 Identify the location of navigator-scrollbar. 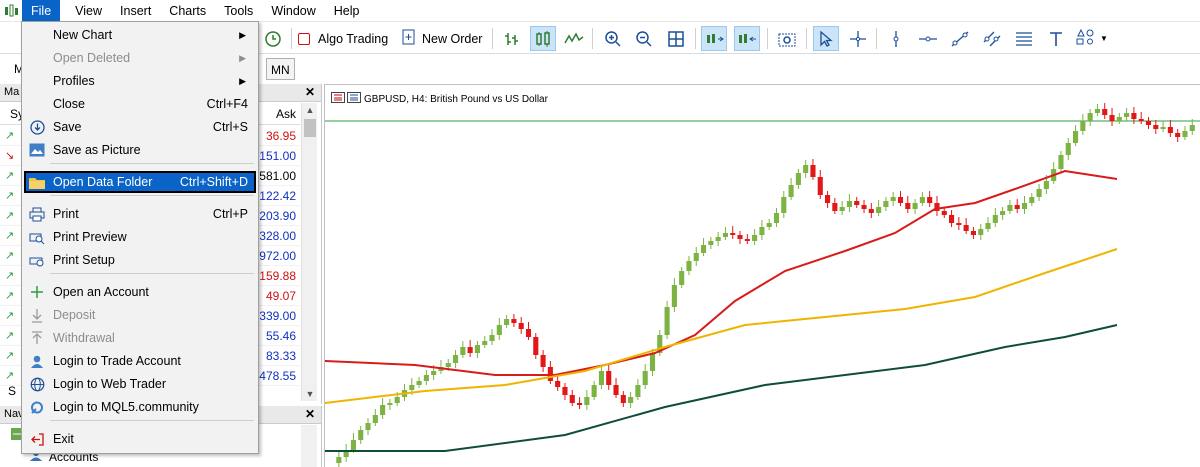
(309, 446).